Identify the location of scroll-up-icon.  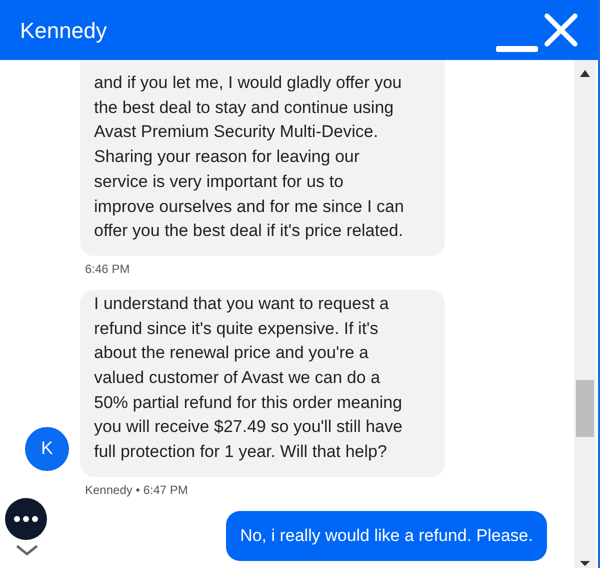
(585, 73).